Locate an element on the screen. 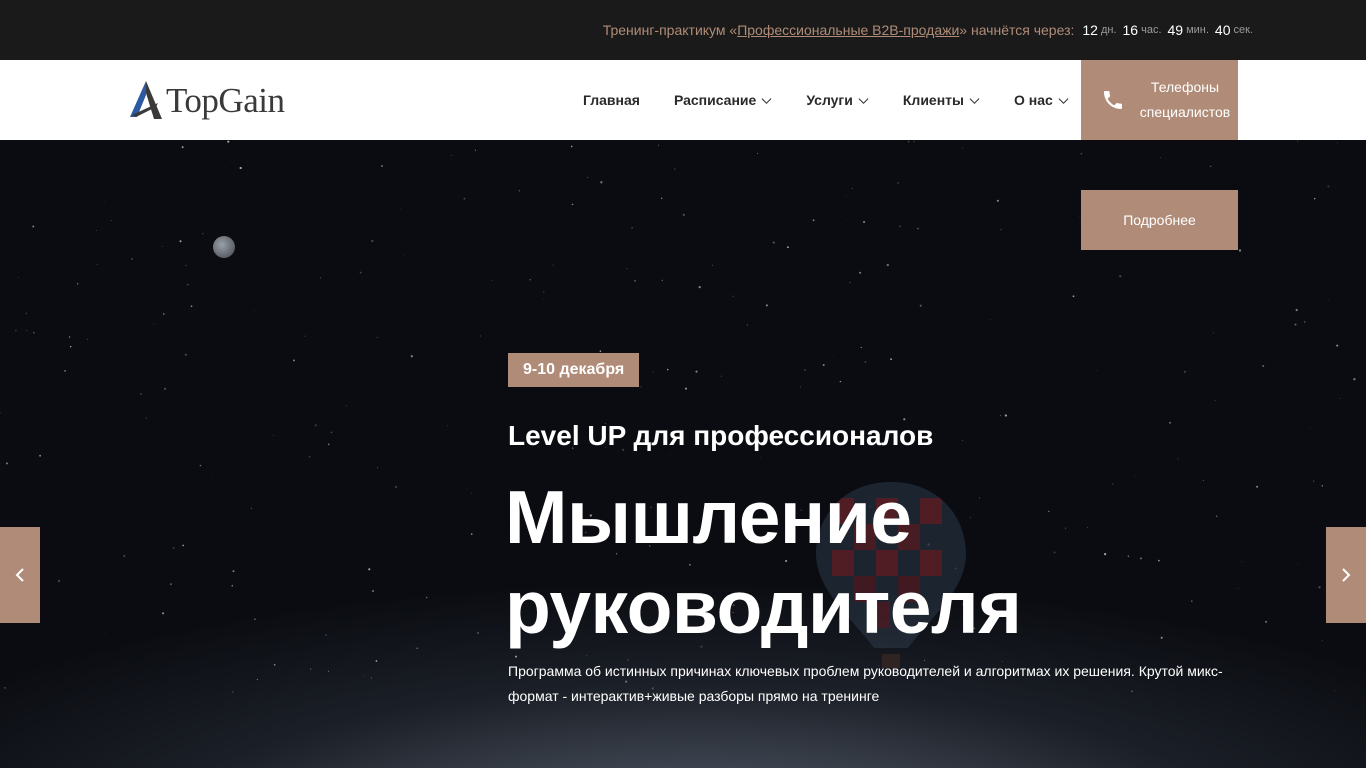 This screenshot has height=768, width=1366. nav-item-home: Главная is located at coordinates (611, 100).